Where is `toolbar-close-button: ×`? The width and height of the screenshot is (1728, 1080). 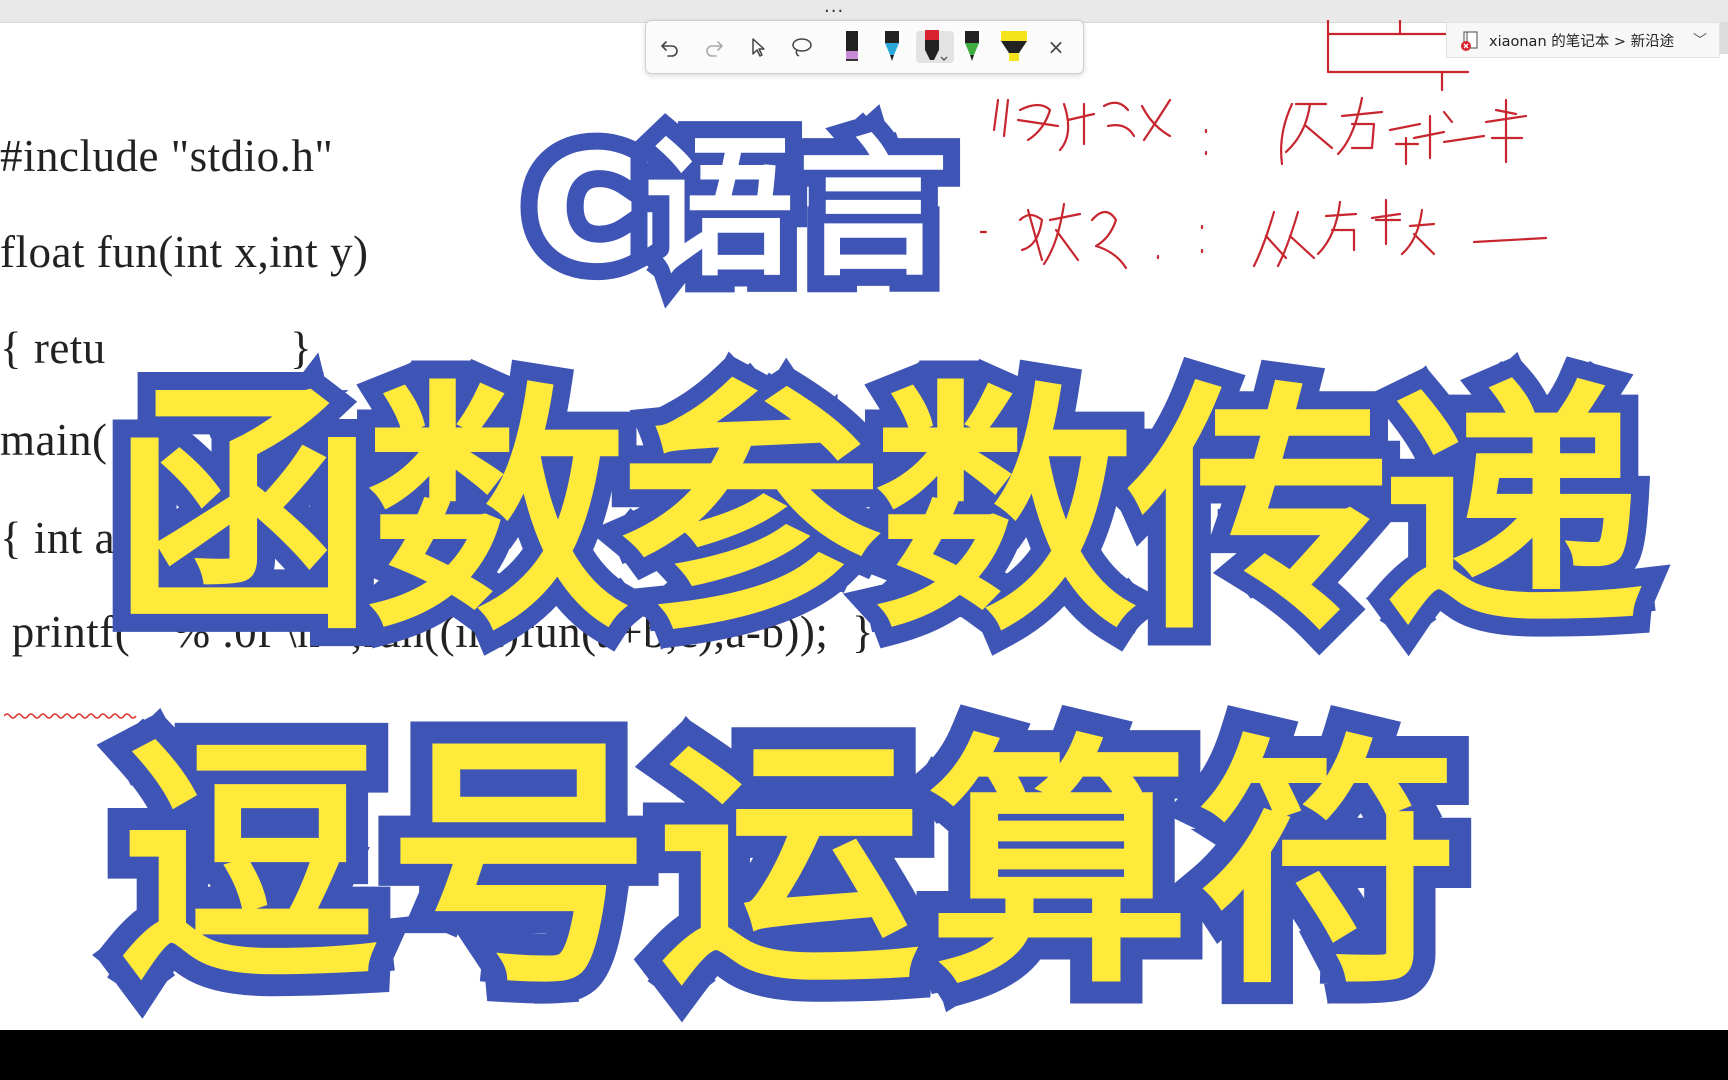
toolbar-close-button: × is located at coordinates (1056, 47).